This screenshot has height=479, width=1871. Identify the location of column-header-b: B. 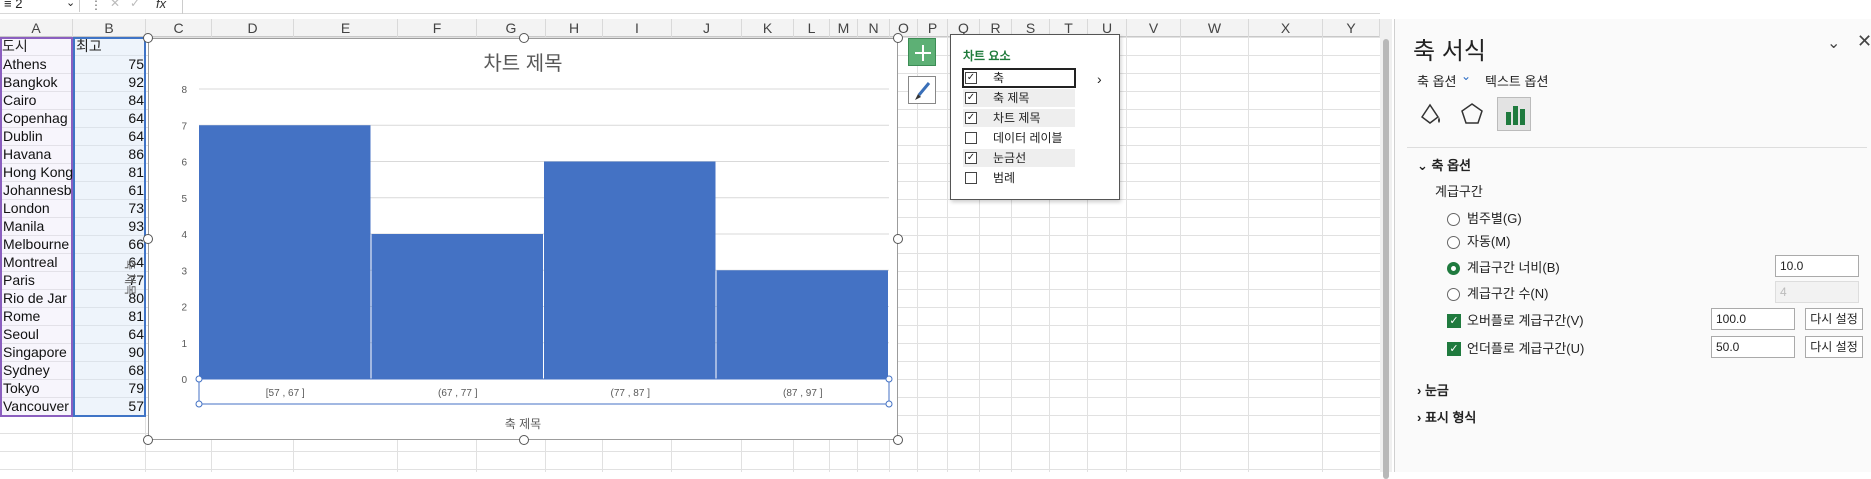
(109, 28).